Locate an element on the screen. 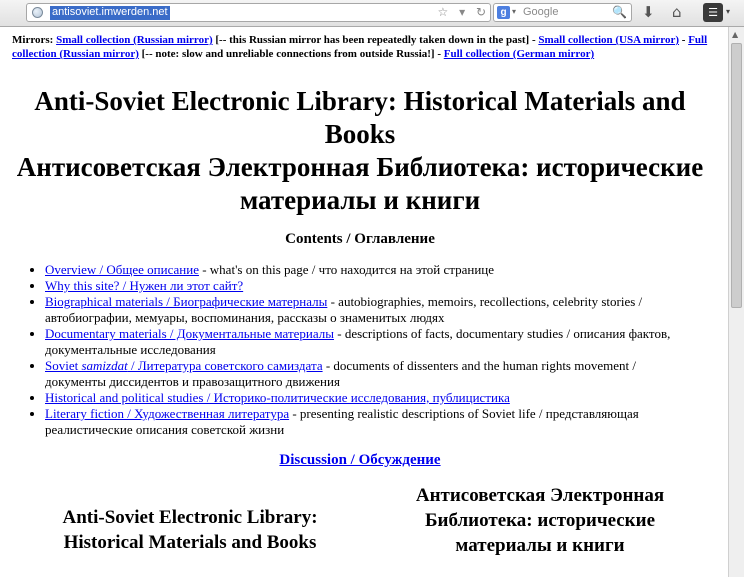 Image resolution: width=744 pixels, height=577 pixels. address-bar-icons: ☆ ▾ ↻ is located at coordinates (458, 12).